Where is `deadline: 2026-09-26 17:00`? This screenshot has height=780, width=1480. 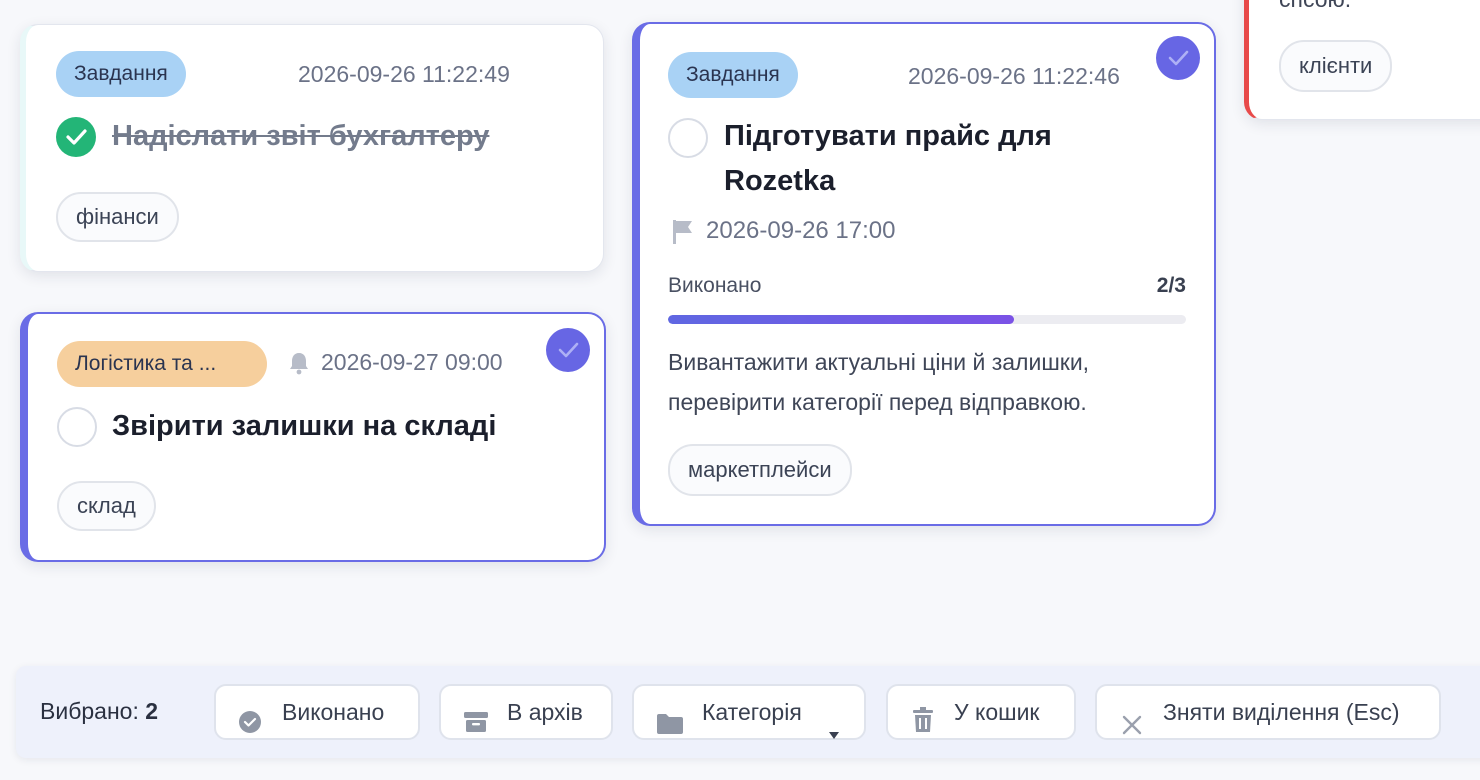 deadline: 2026-09-26 17:00 is located at coordinates (801, 230).